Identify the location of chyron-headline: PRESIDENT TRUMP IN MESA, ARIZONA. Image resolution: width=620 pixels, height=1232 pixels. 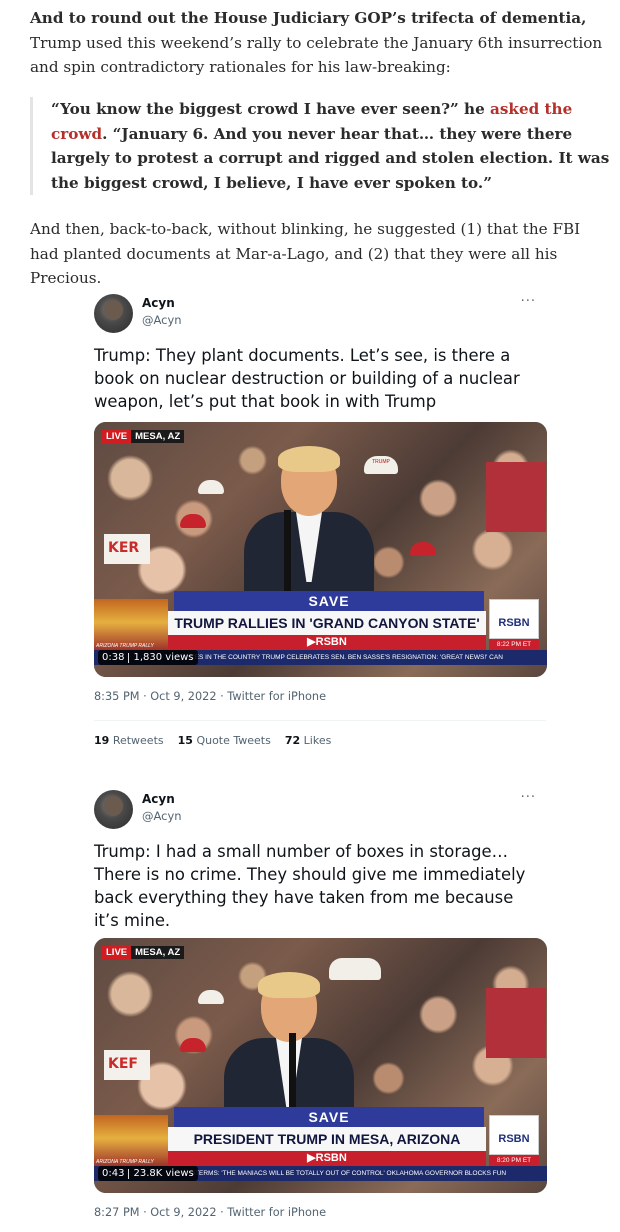
(327, 1139).